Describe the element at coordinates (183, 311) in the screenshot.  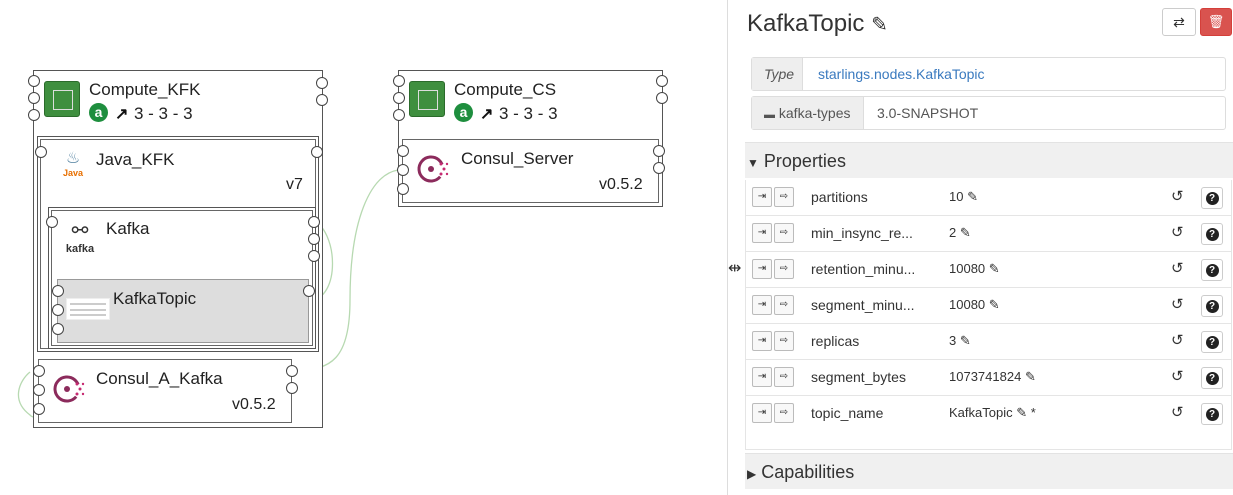
I see `kafka-topic-node: KafkaTopic` at that location.